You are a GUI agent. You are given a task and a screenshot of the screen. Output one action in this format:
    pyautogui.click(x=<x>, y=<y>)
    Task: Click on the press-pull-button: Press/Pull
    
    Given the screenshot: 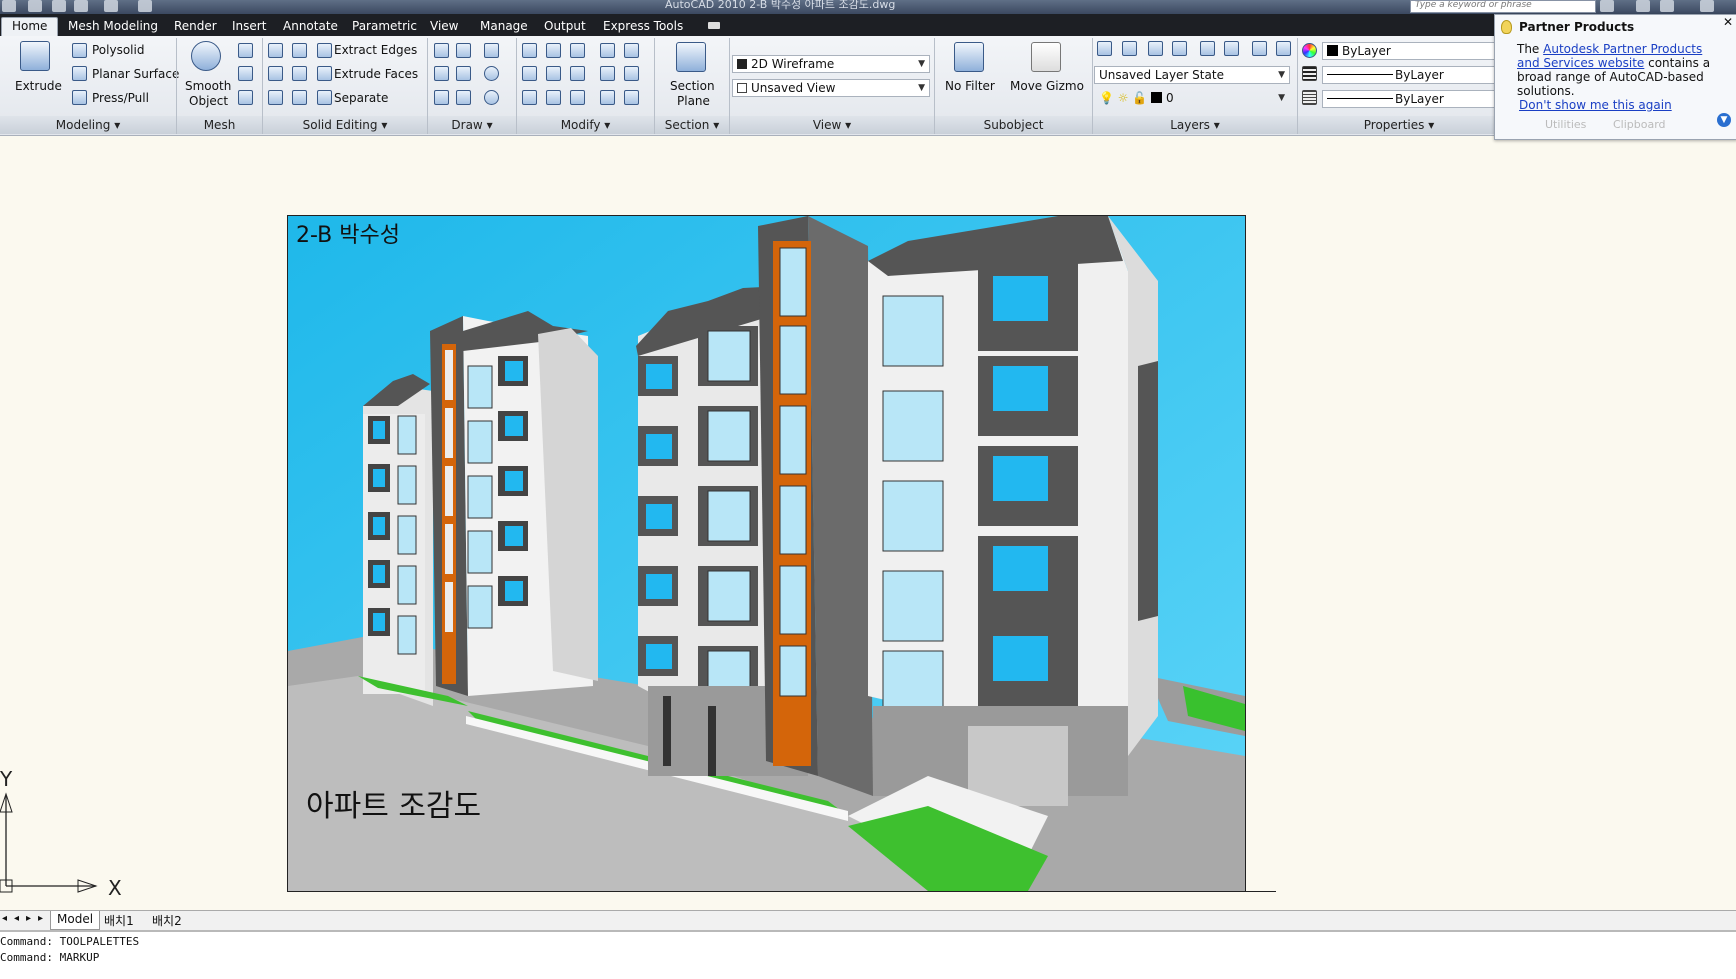 What is the action you would take?
    pyautogui.click(x=120, y=98)
    